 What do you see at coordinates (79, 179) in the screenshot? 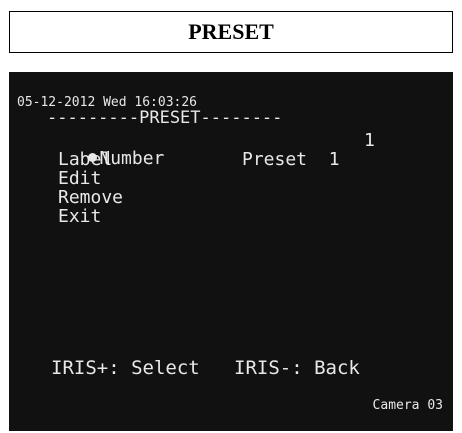
I see `menu-item-edit: Edit` at bounding box center [79, 179].